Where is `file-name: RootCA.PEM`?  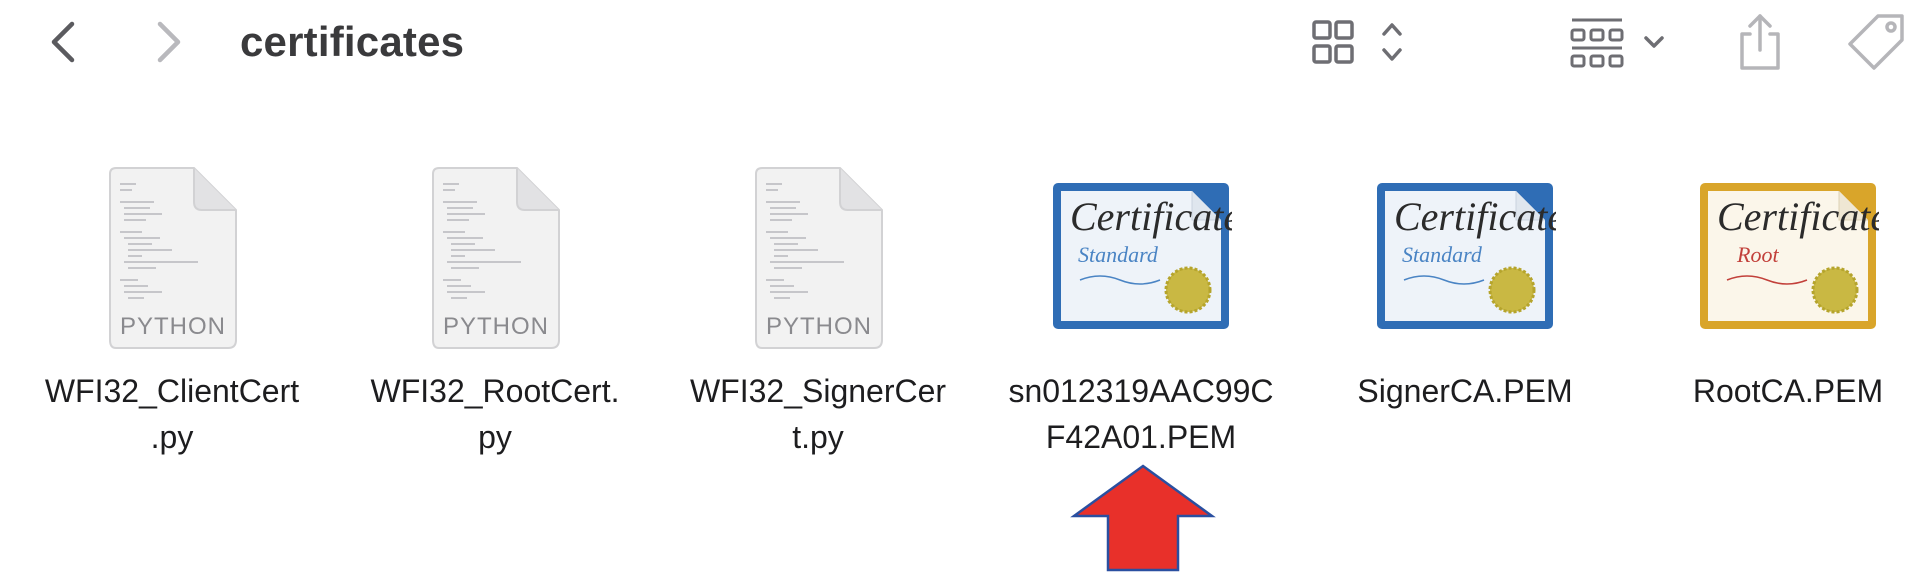 file-name: RootCA.PEM is located at coordinates (1788, 391).